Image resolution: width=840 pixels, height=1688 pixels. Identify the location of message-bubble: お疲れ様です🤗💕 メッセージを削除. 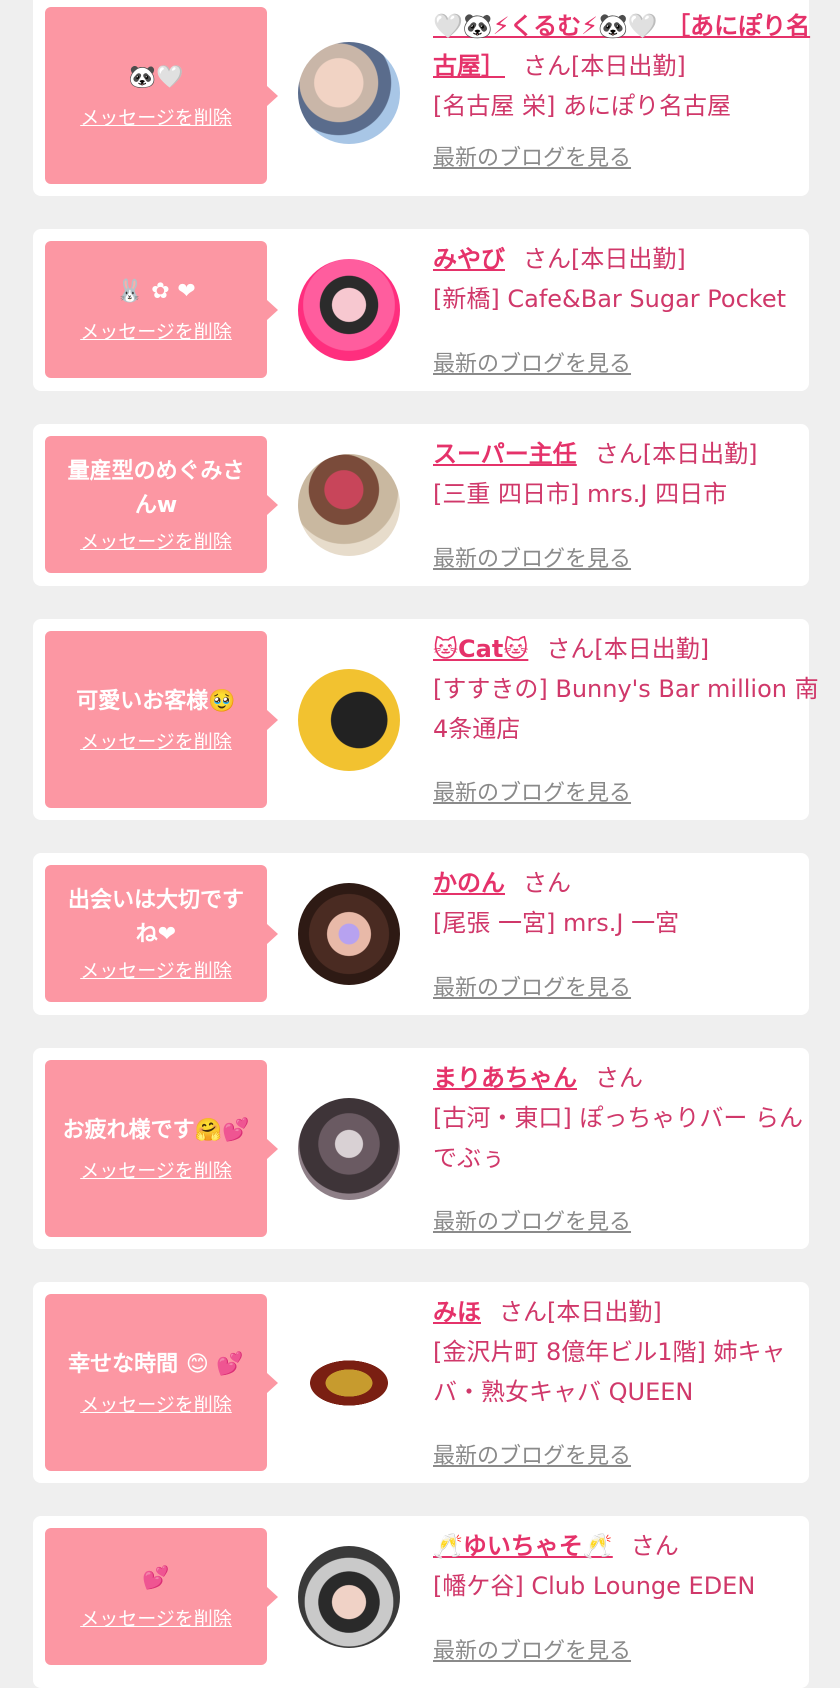
(161, 1148).